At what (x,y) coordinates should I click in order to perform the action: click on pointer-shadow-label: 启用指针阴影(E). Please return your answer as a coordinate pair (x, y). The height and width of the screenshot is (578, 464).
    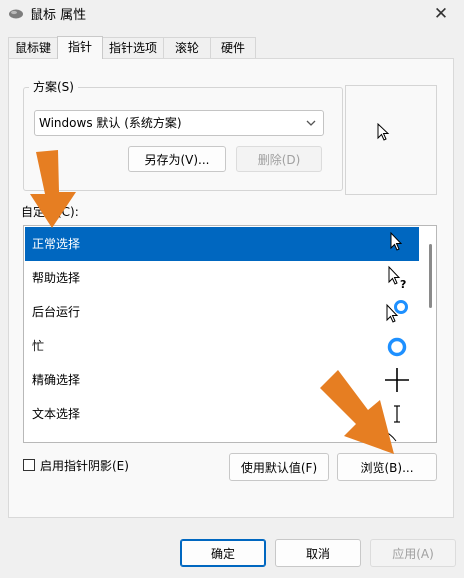
    Looking at the image, I should click on (84, 465).